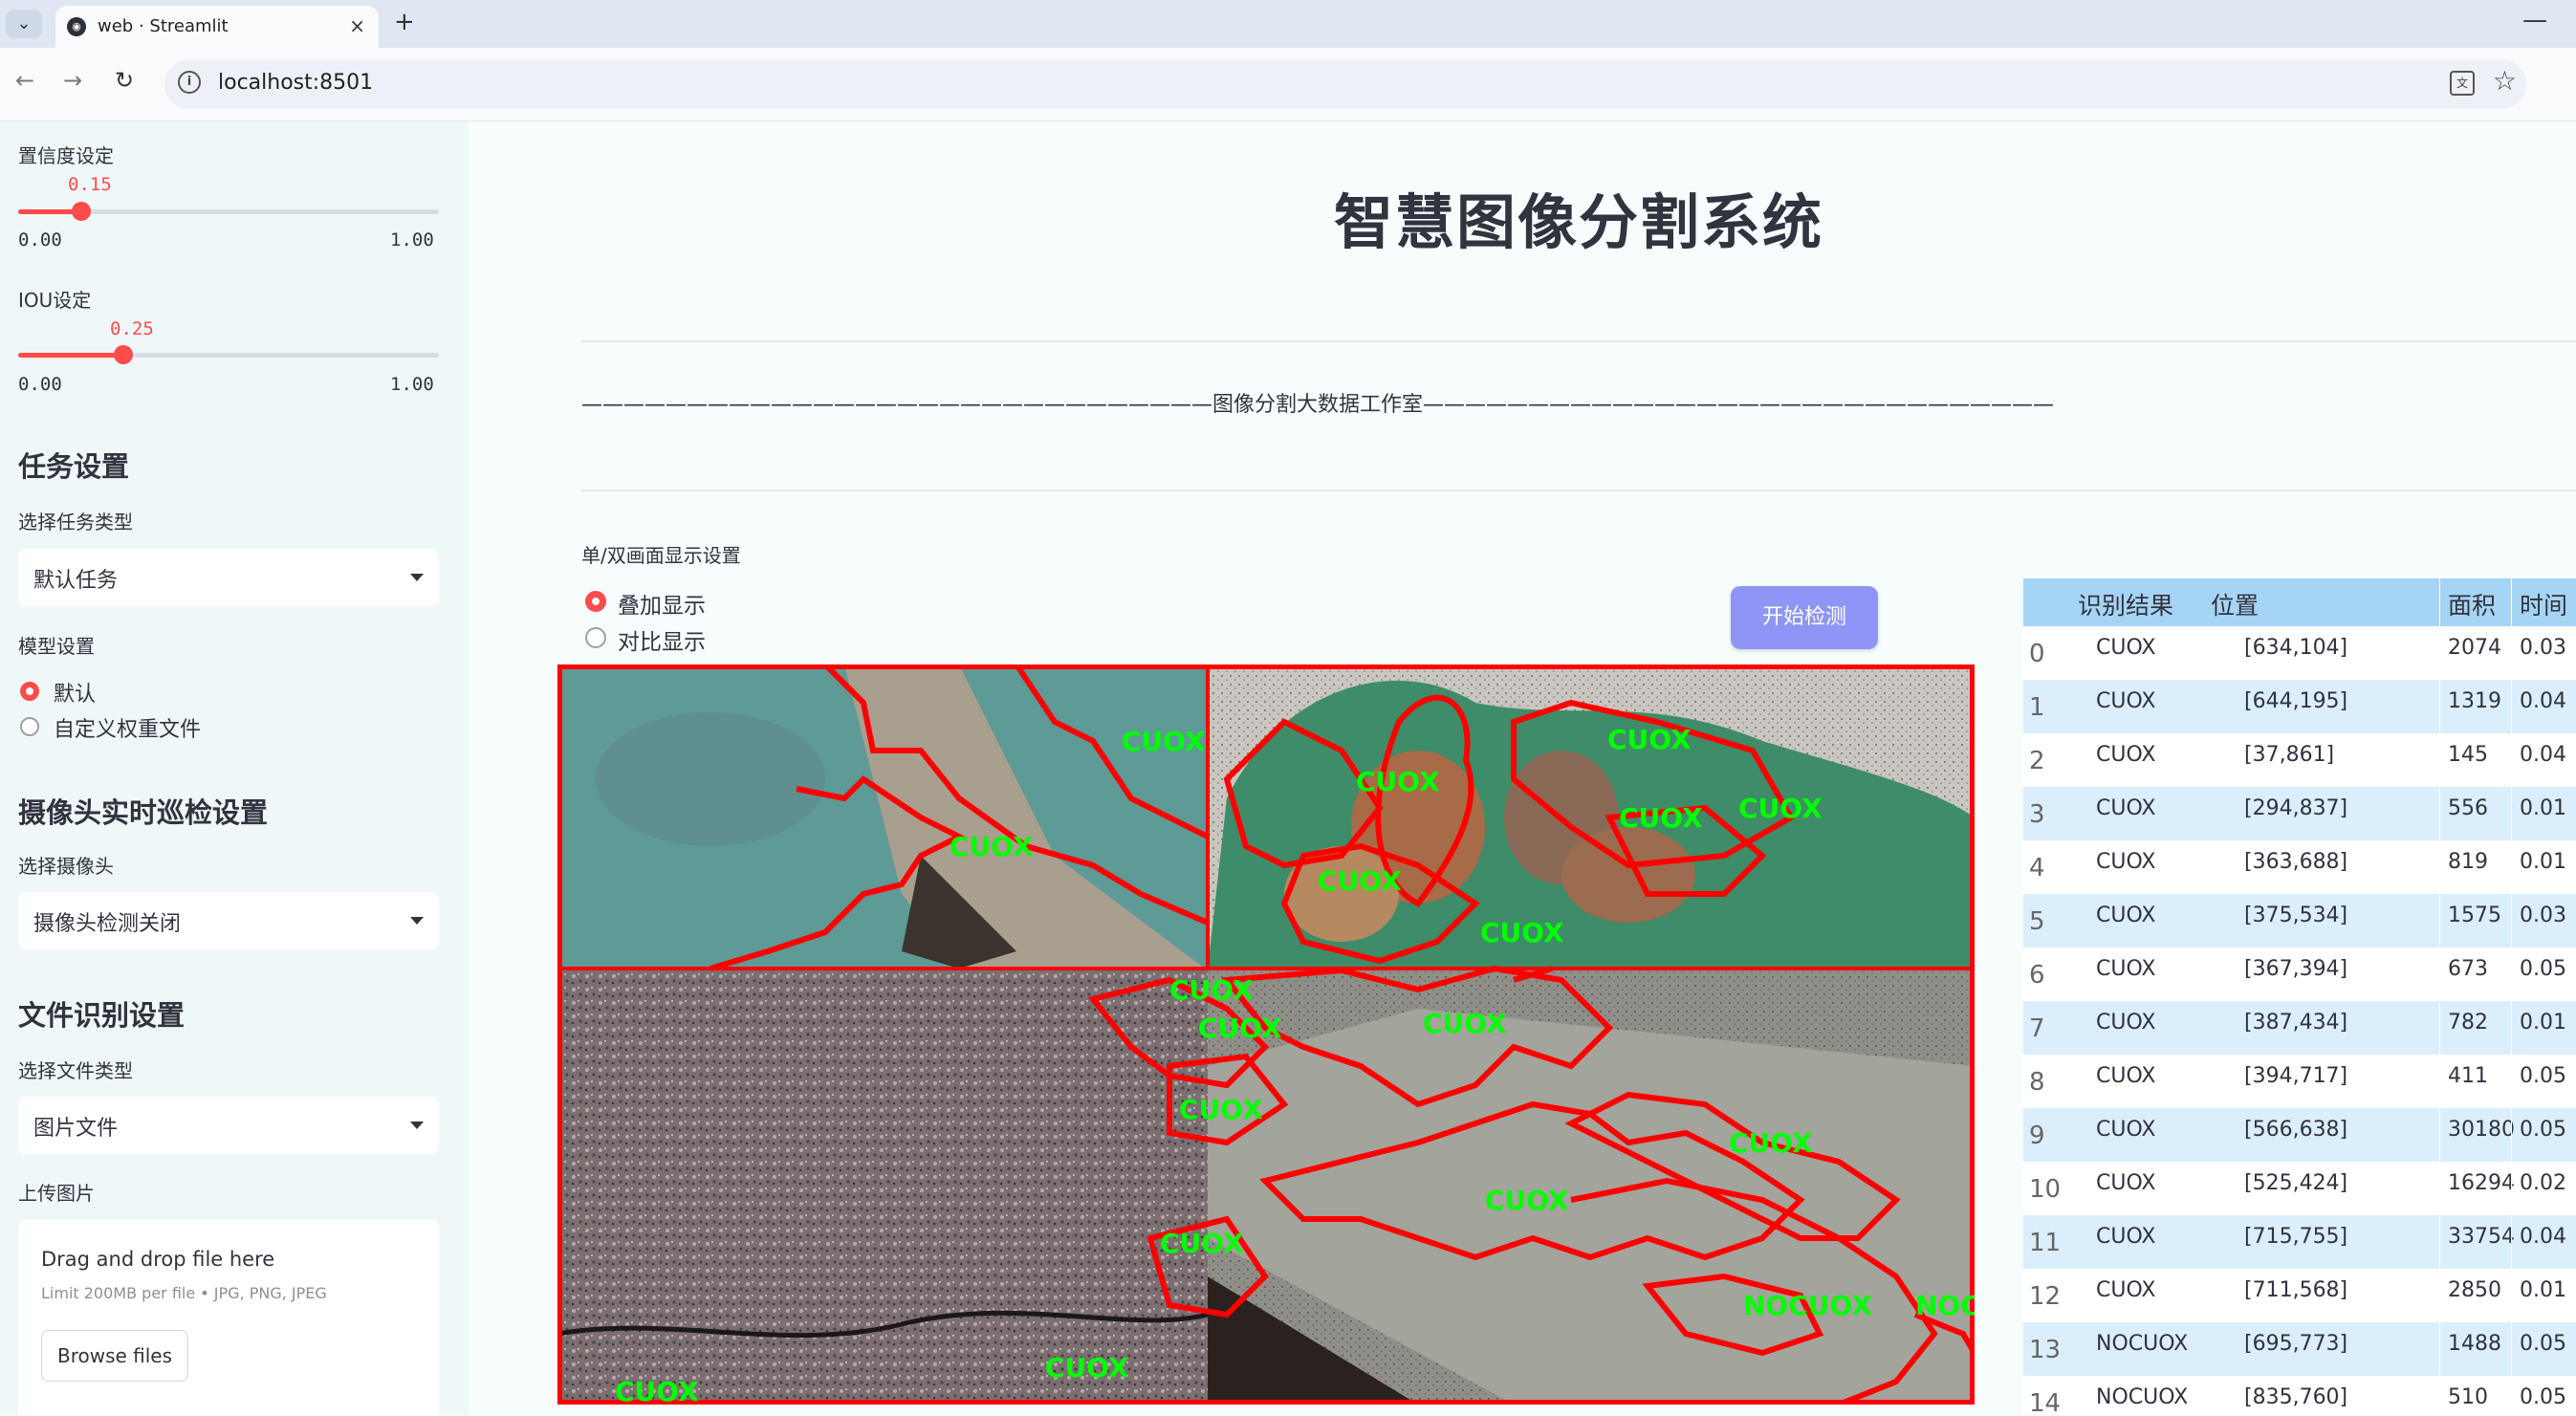 Image resolution: width=2576 pixels, height=1416 pixels. Describe the element at coordinates (2299, 1135) in the screenshot. I see `table-row: 9 CUOX [566,638] 30180 0.05` at that location.